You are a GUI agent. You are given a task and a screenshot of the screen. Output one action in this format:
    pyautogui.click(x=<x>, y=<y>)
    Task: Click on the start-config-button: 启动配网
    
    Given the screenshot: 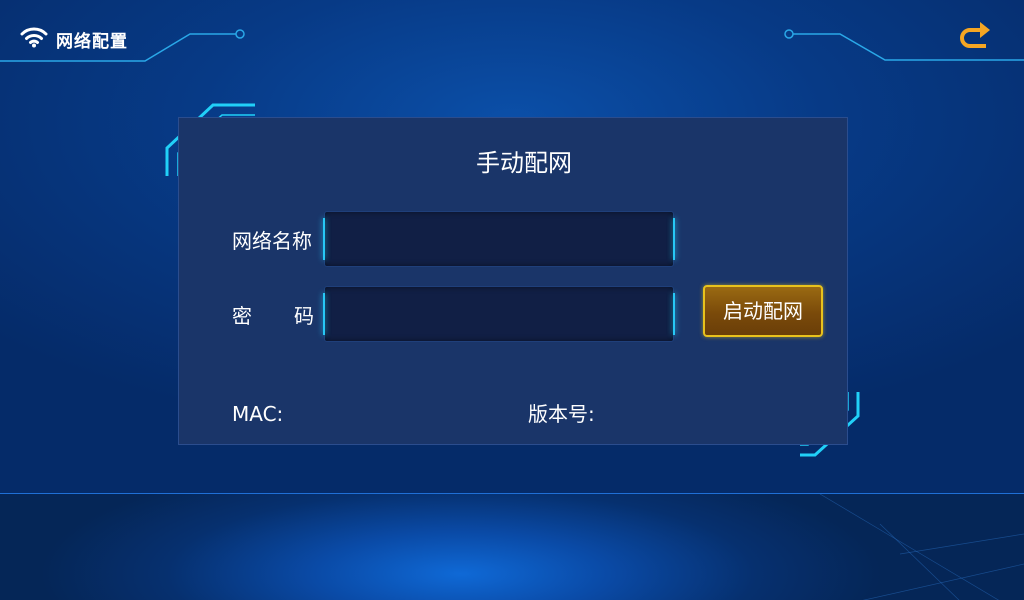 What is the action you would take?
    pyautogui.click(x=763, y=311)
    